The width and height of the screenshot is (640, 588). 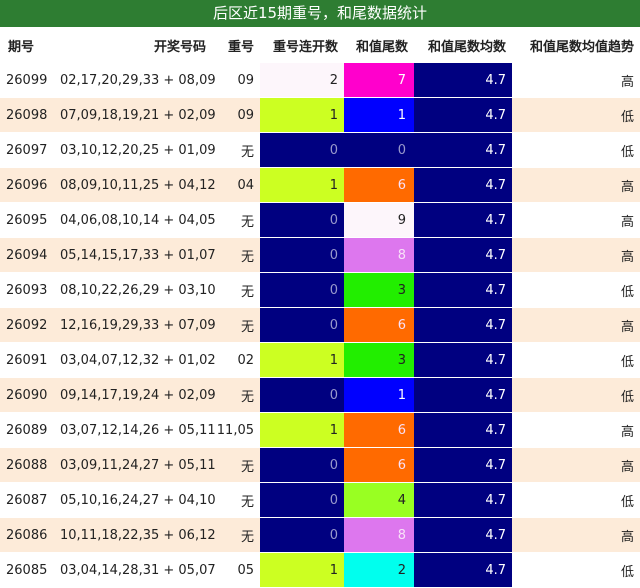 What do you see at coordinates (136, 255) in the screenshot?
I see `cell-numbers: 05,14,15,17,33 + 01,07` at bounding box center [136, 255].